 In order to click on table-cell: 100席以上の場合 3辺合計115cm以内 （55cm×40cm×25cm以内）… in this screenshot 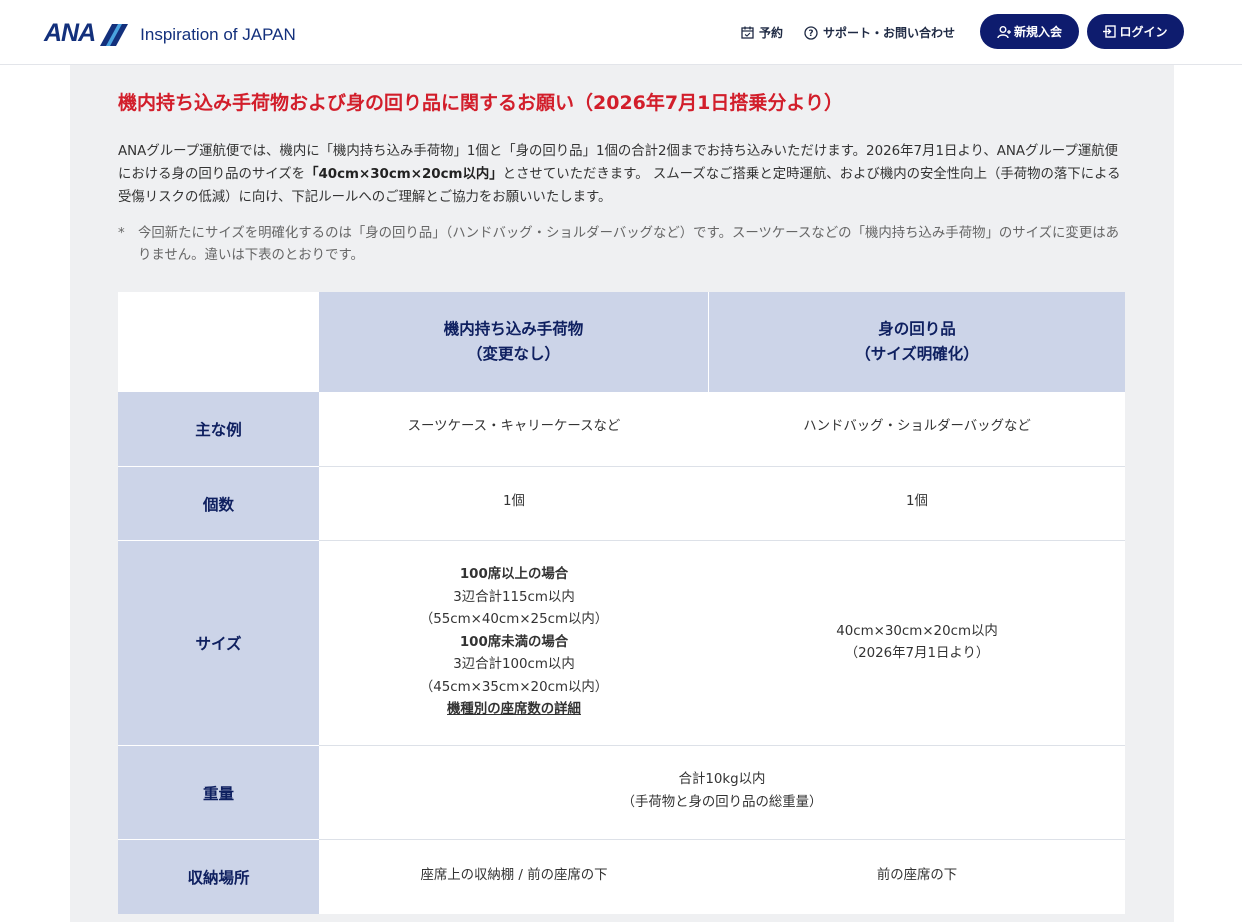, I will do `click(514, 643)`.